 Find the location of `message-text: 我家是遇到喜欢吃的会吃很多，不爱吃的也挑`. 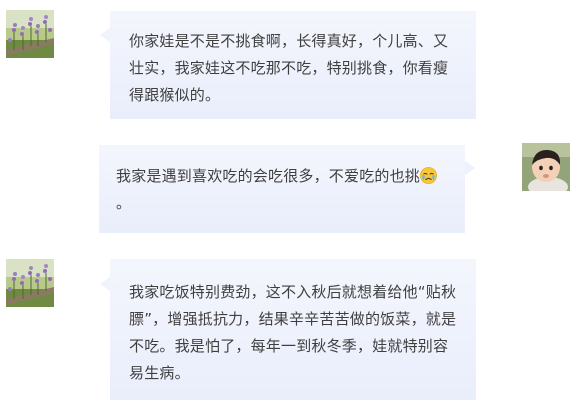

message-text: 我家是遇到喜欢吃的会吃很多，不爱吃的也挑 is located at coordinates (268, 176).